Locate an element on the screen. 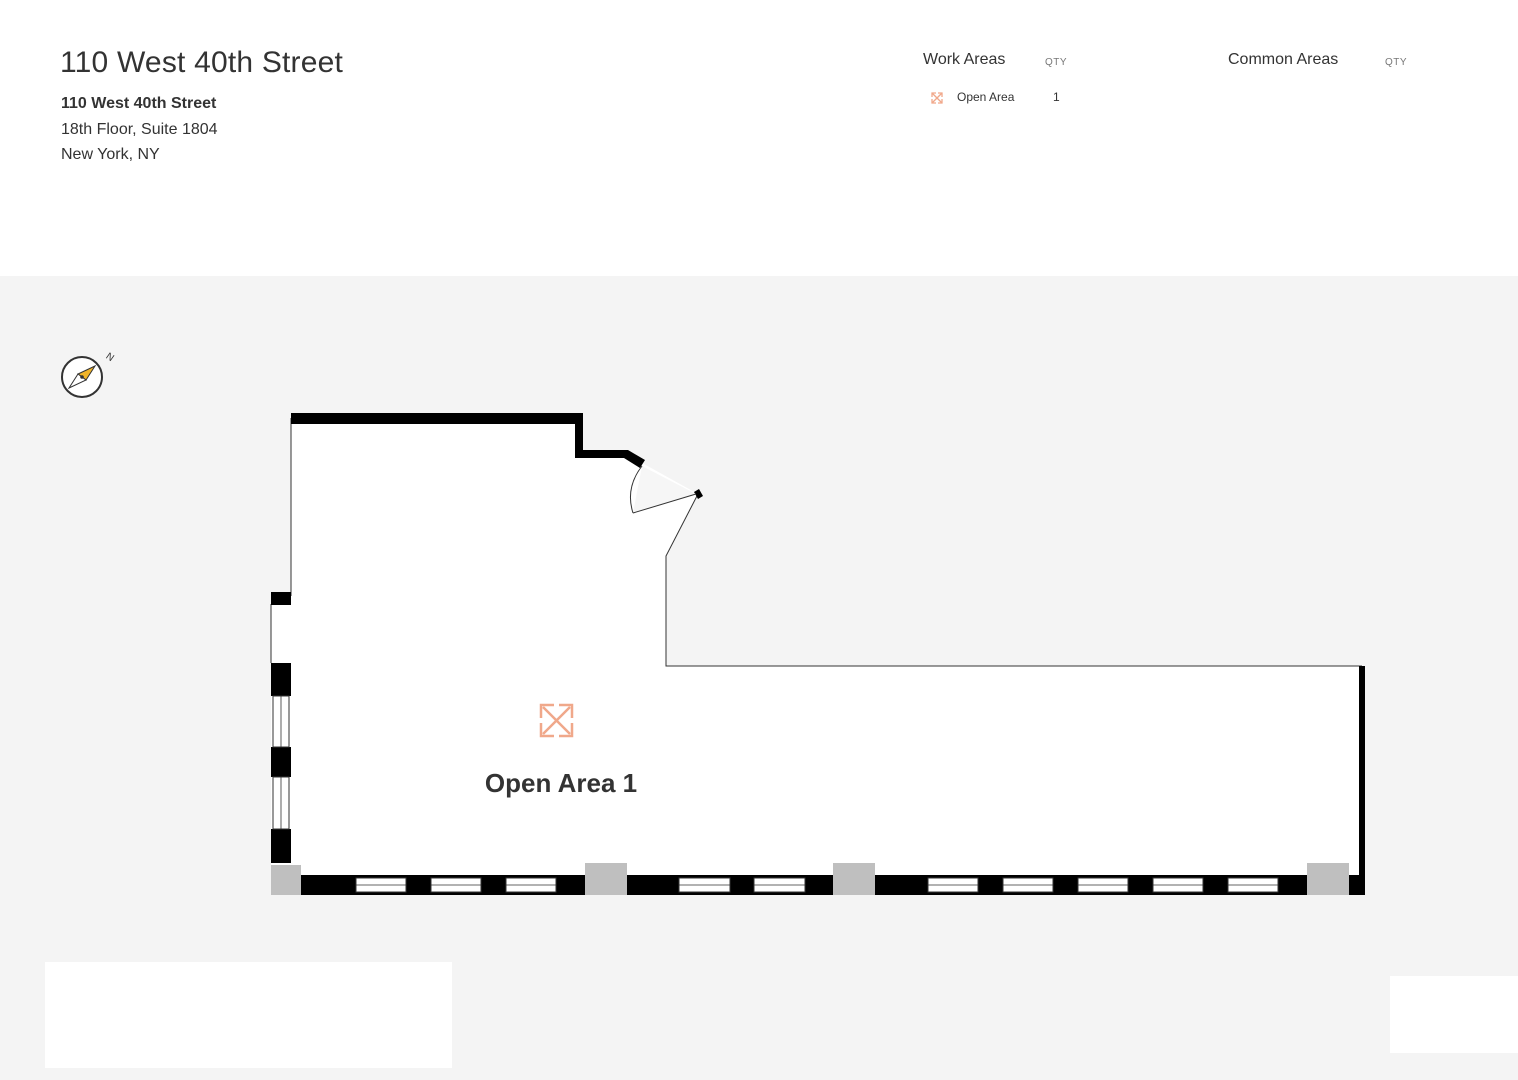 This screenshot has height=1080, width=1518. compass-north-label: N is located at coordinates (110, 357).